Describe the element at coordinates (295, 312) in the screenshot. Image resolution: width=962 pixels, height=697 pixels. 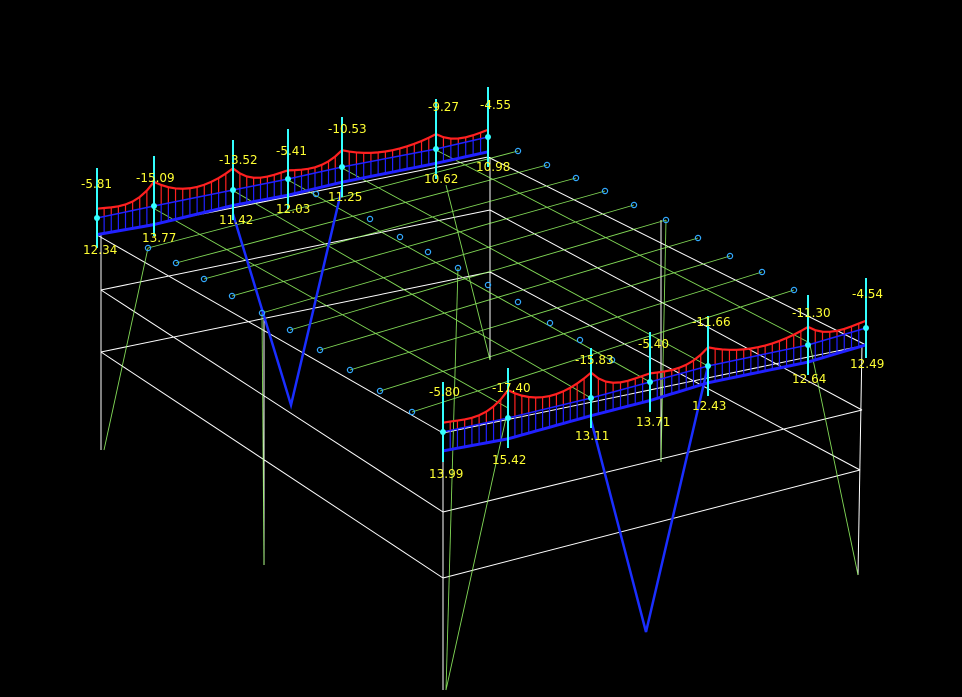
I see `frame-low-back-edge` at that location.